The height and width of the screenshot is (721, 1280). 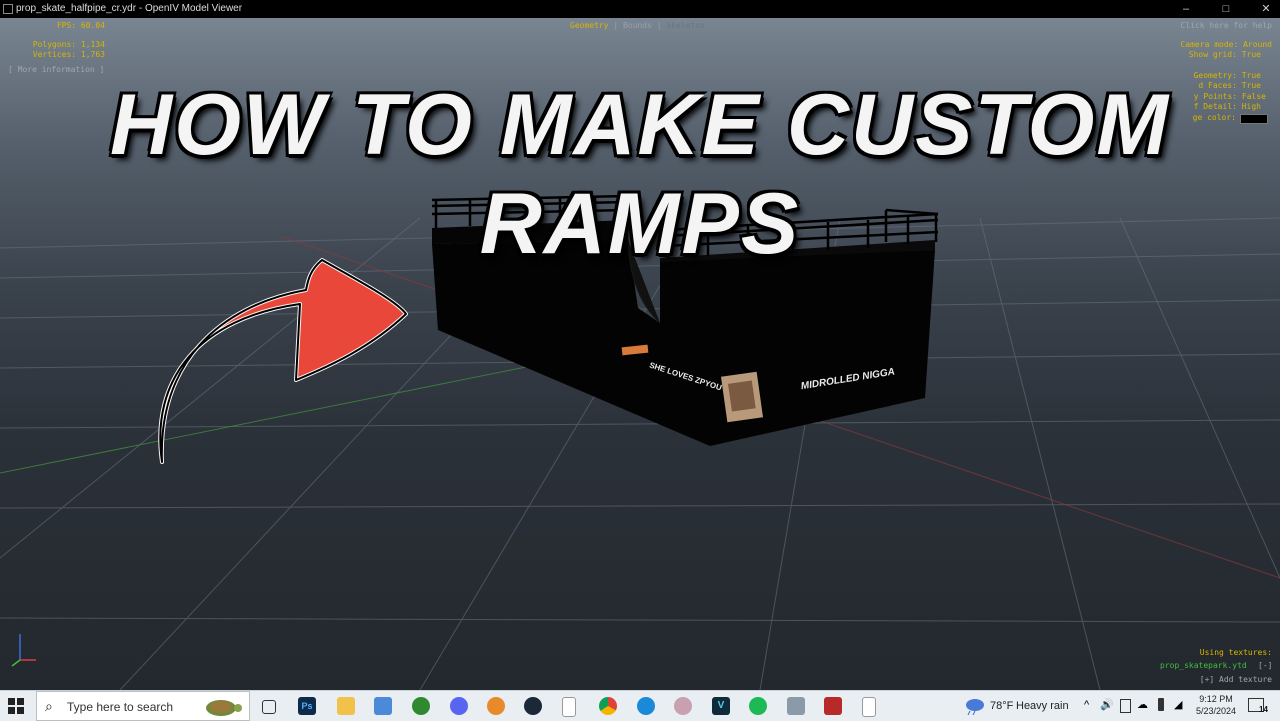 I want to click on spotify-icon, so click(x=758, y=706).